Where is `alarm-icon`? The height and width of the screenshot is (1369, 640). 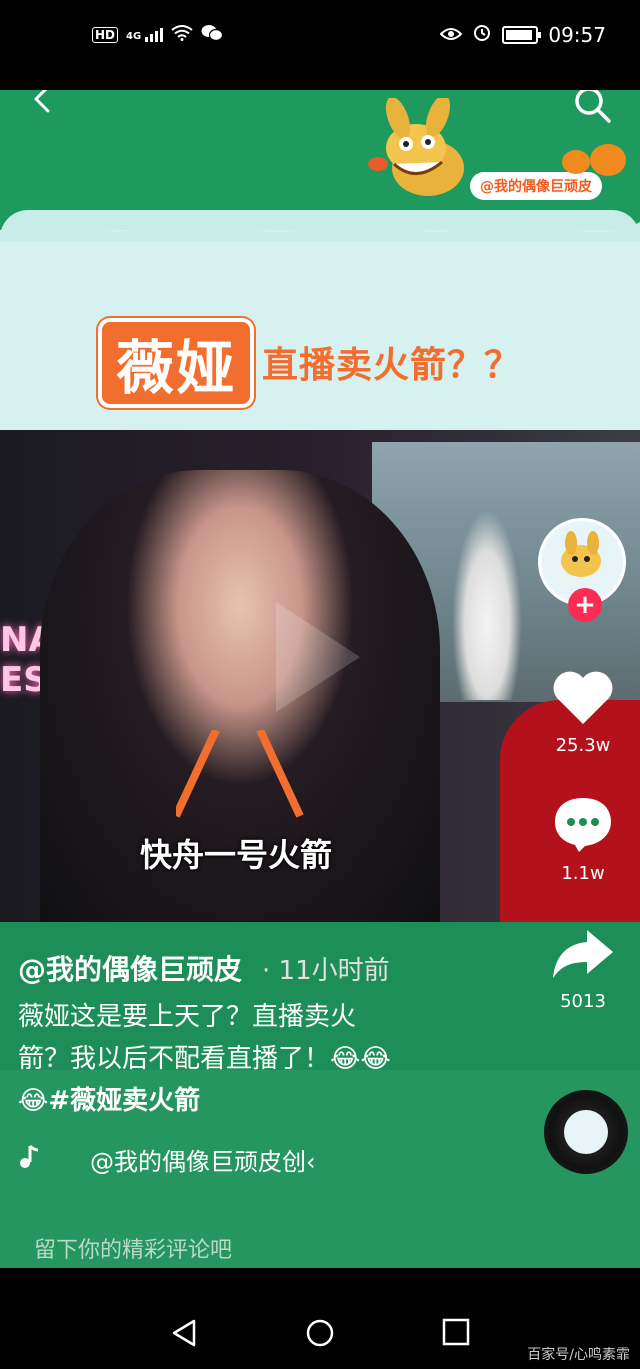 alarm-icon is located at coordinates (482, 35).